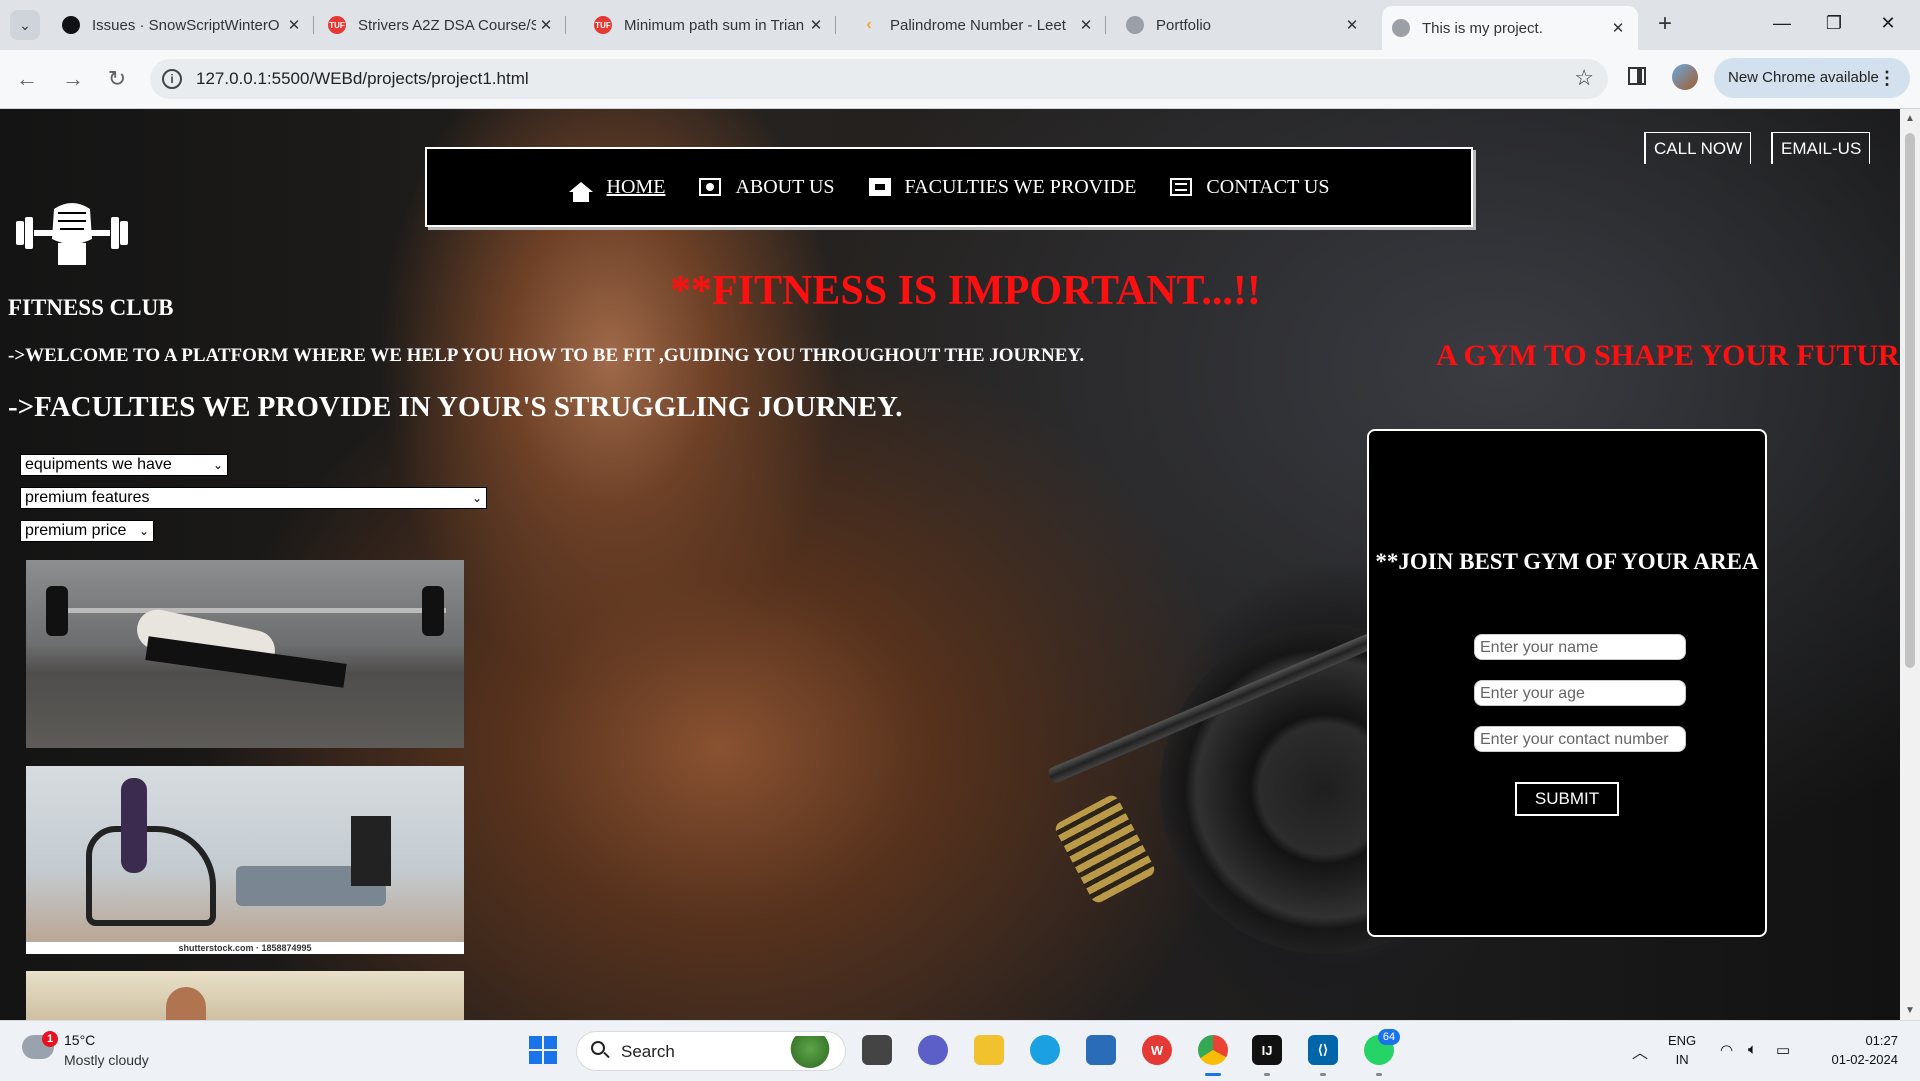  Describe the element at coordinates (1783, 1050) in the screenshot. I see `battery-icon: ▭` at that location.